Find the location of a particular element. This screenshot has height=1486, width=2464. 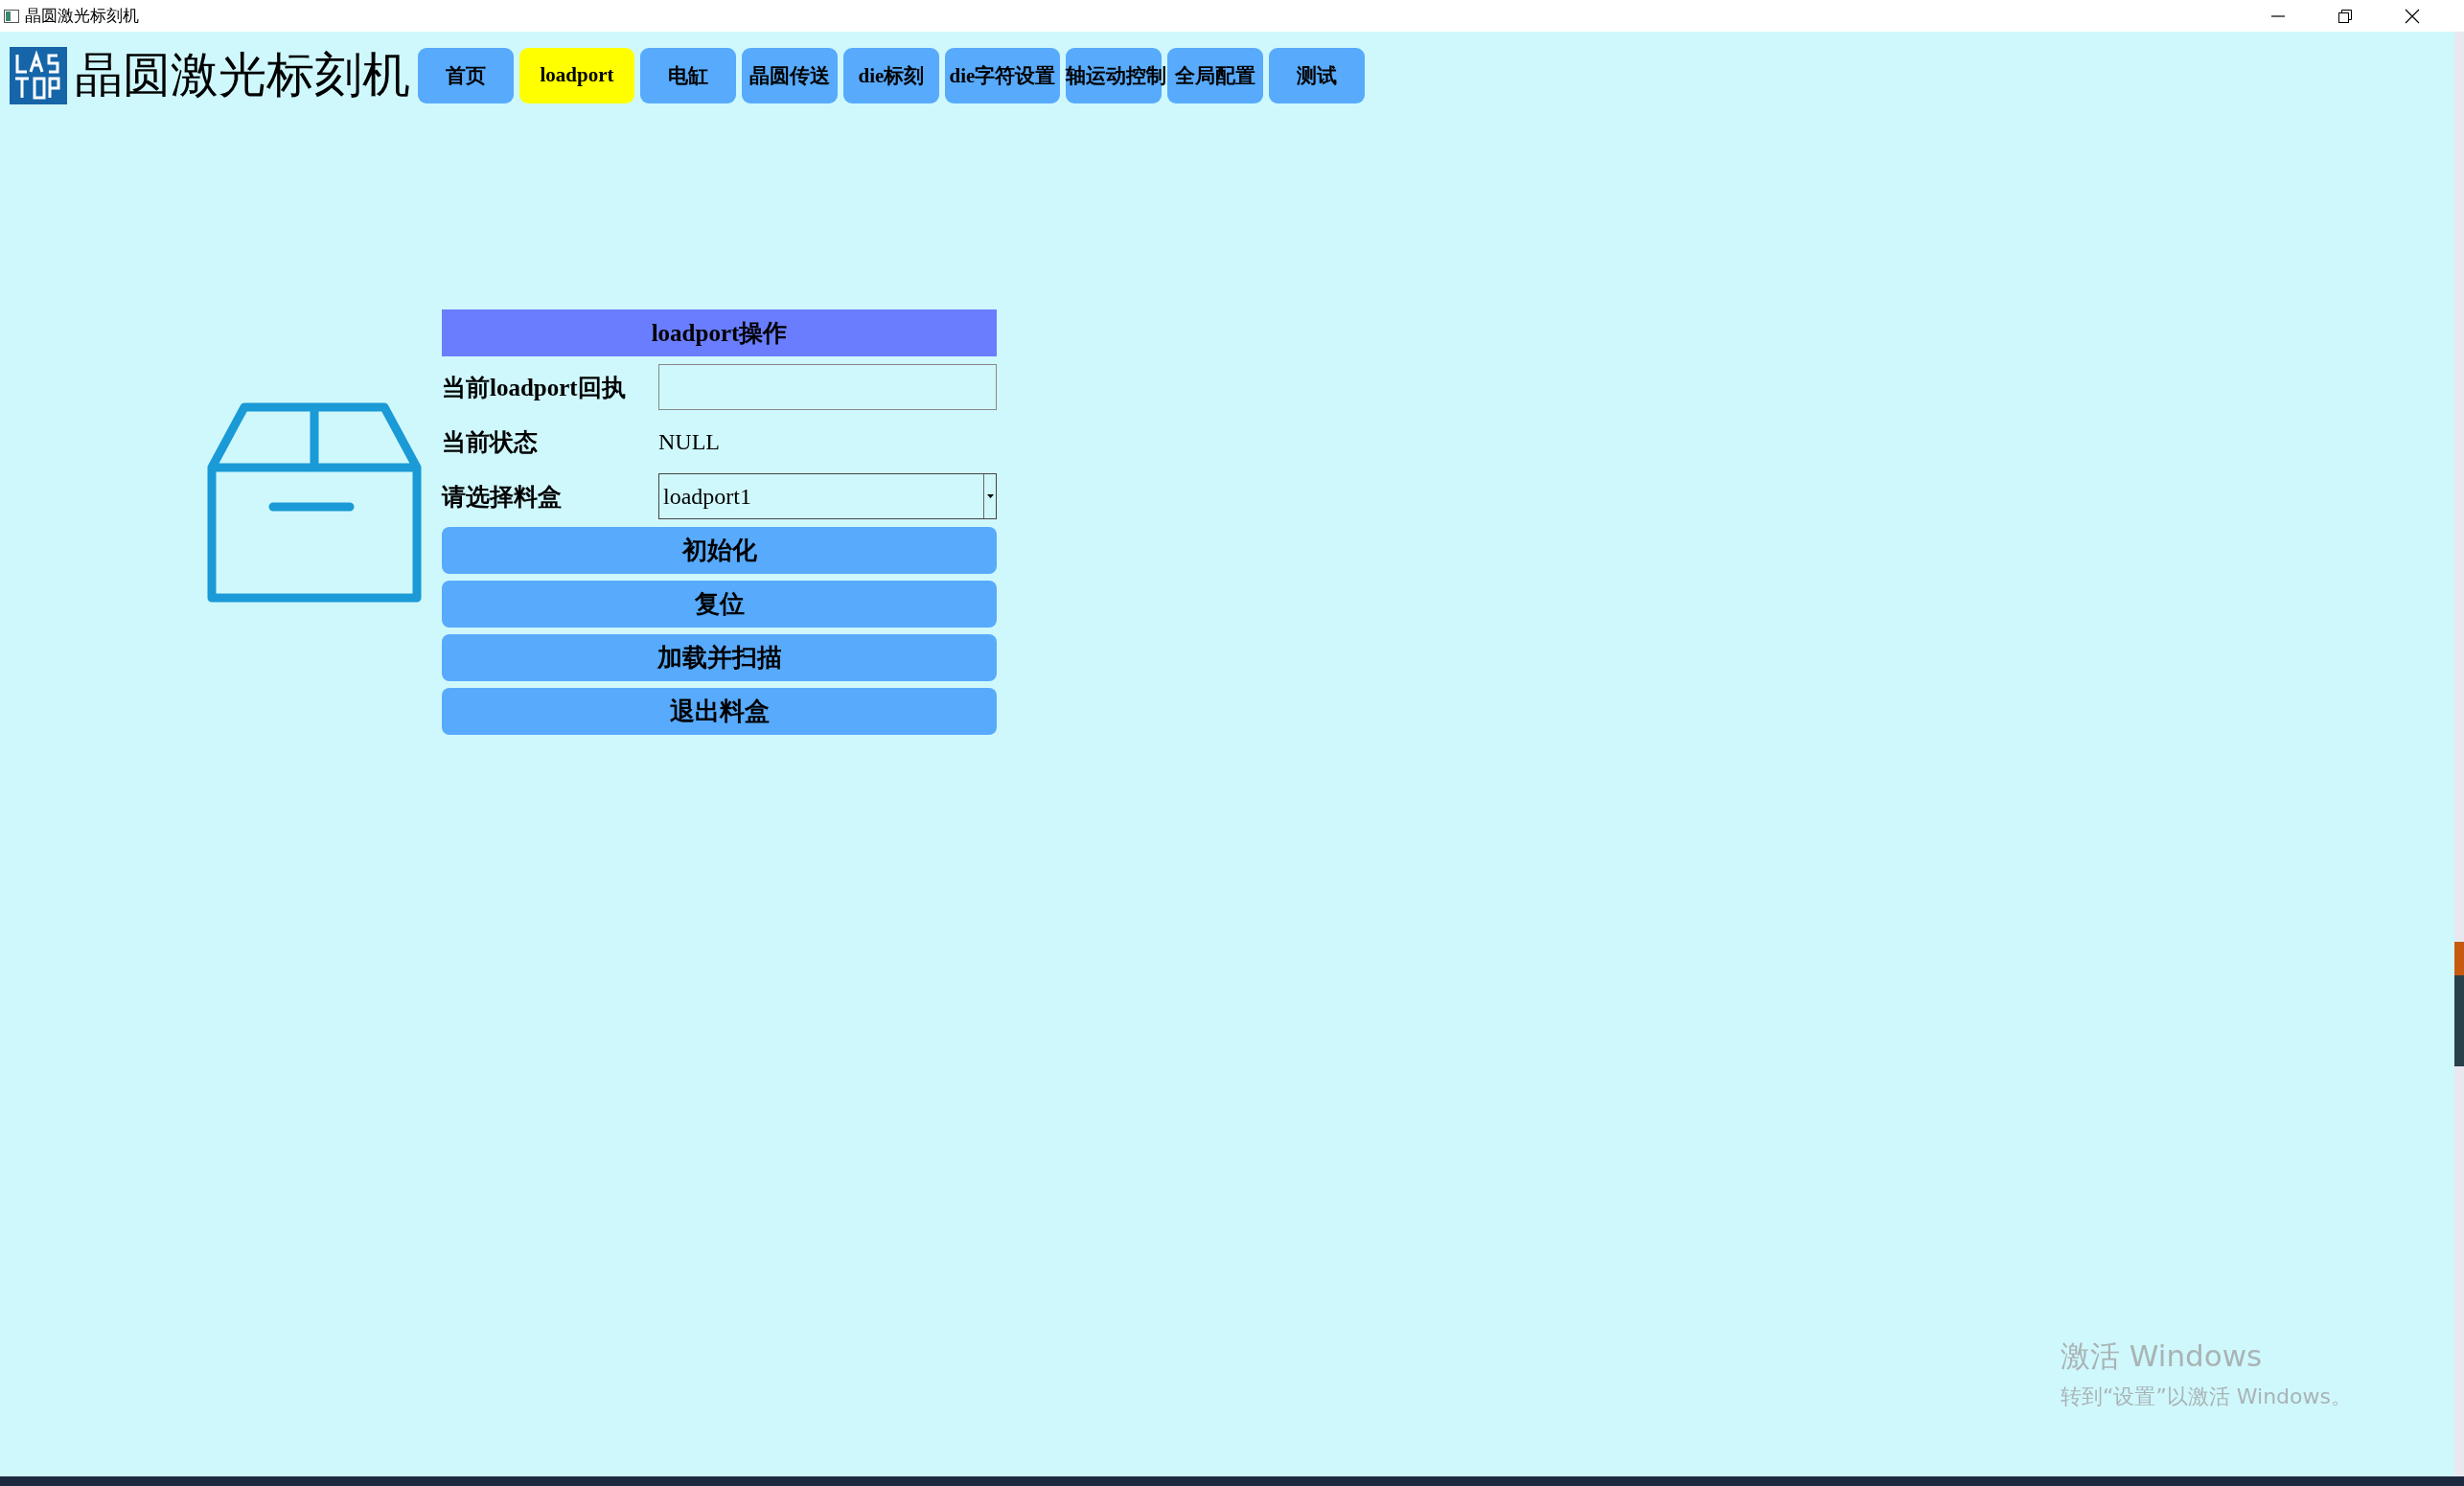

status-value: NULL is located at coordinates (689, 441).